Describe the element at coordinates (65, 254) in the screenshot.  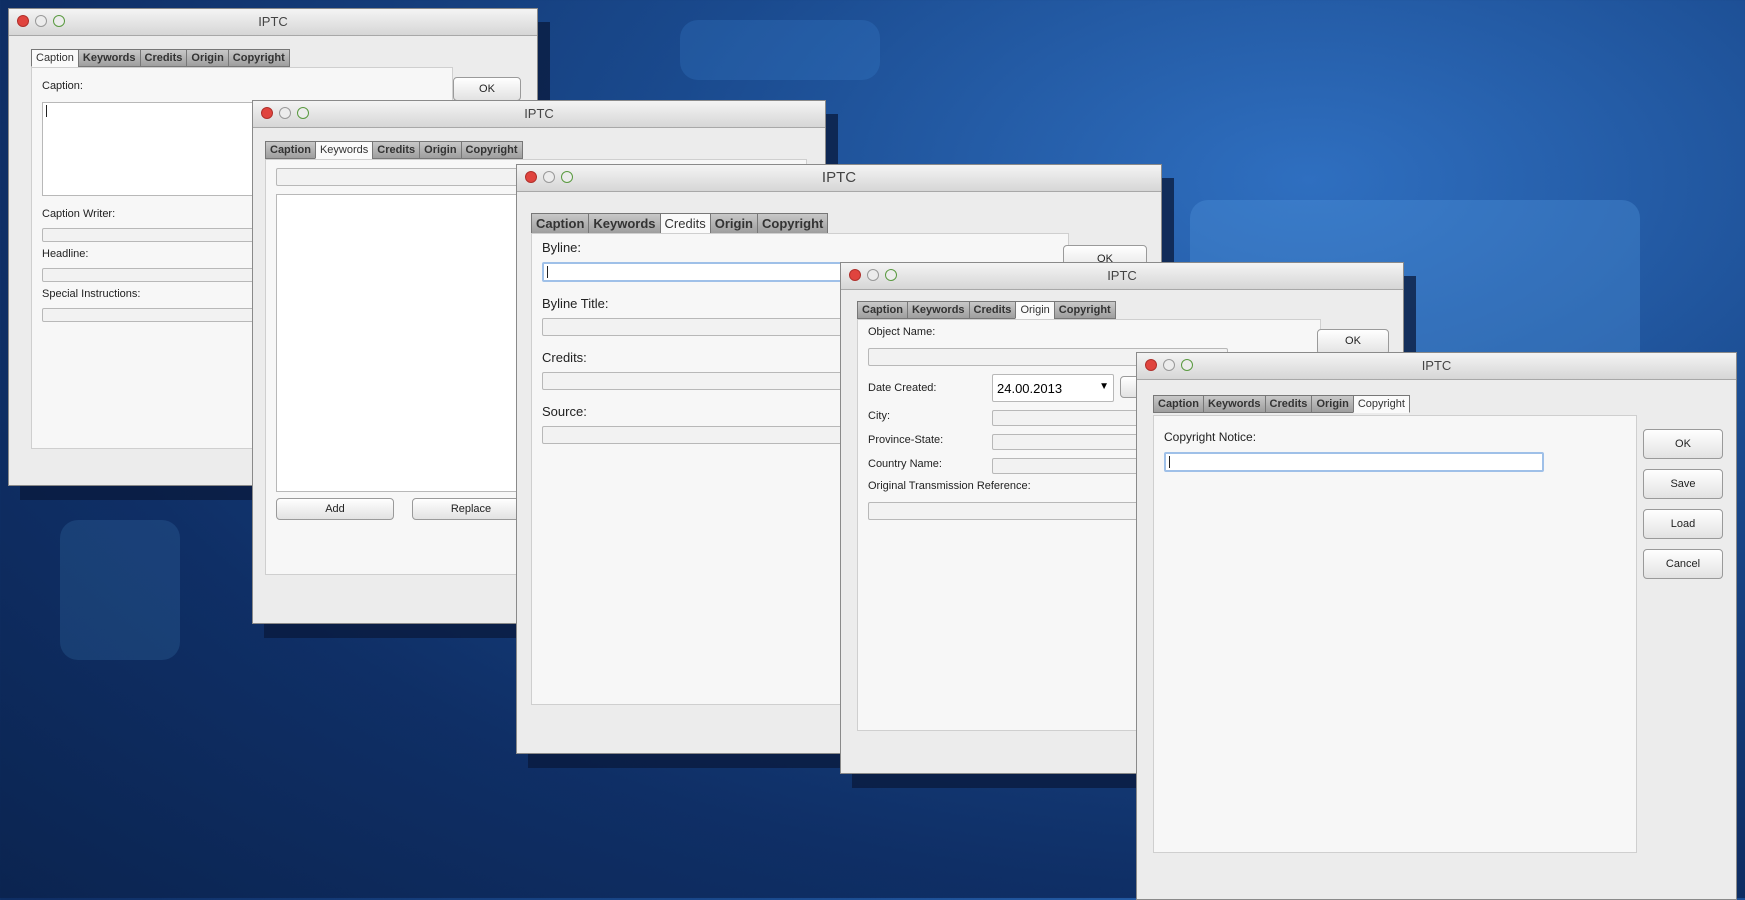
I see `headline-label: Headline:` at that location.